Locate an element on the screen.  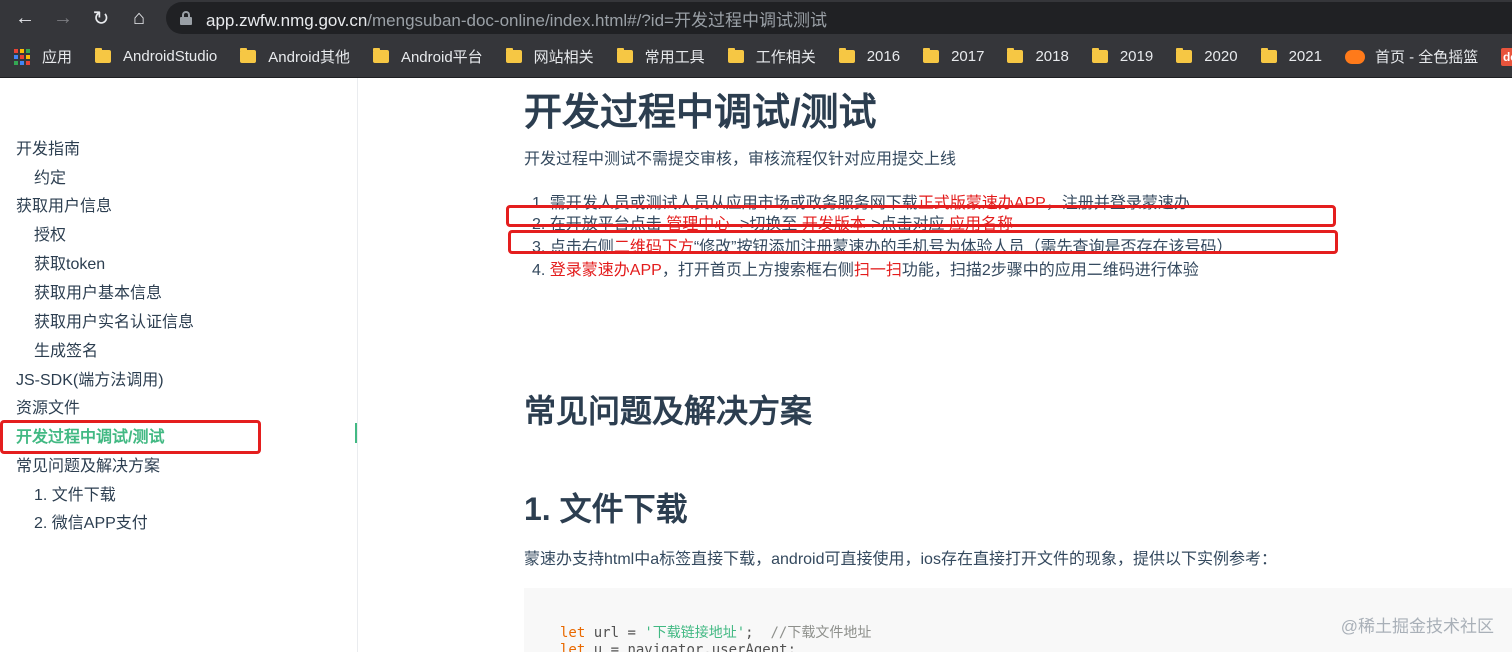
do-icon: do is located at coordinates (1506, 56).